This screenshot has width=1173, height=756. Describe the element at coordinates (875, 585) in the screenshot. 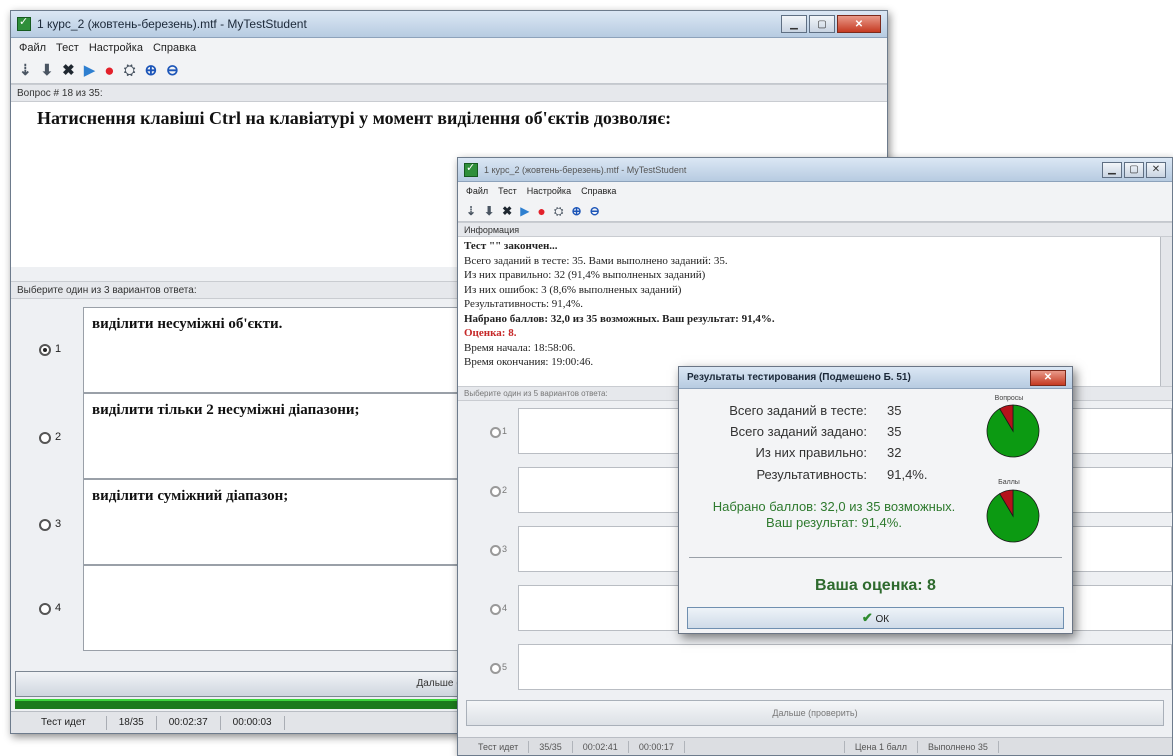

I see `grade-text: Ваша оценка: 8` at that location.